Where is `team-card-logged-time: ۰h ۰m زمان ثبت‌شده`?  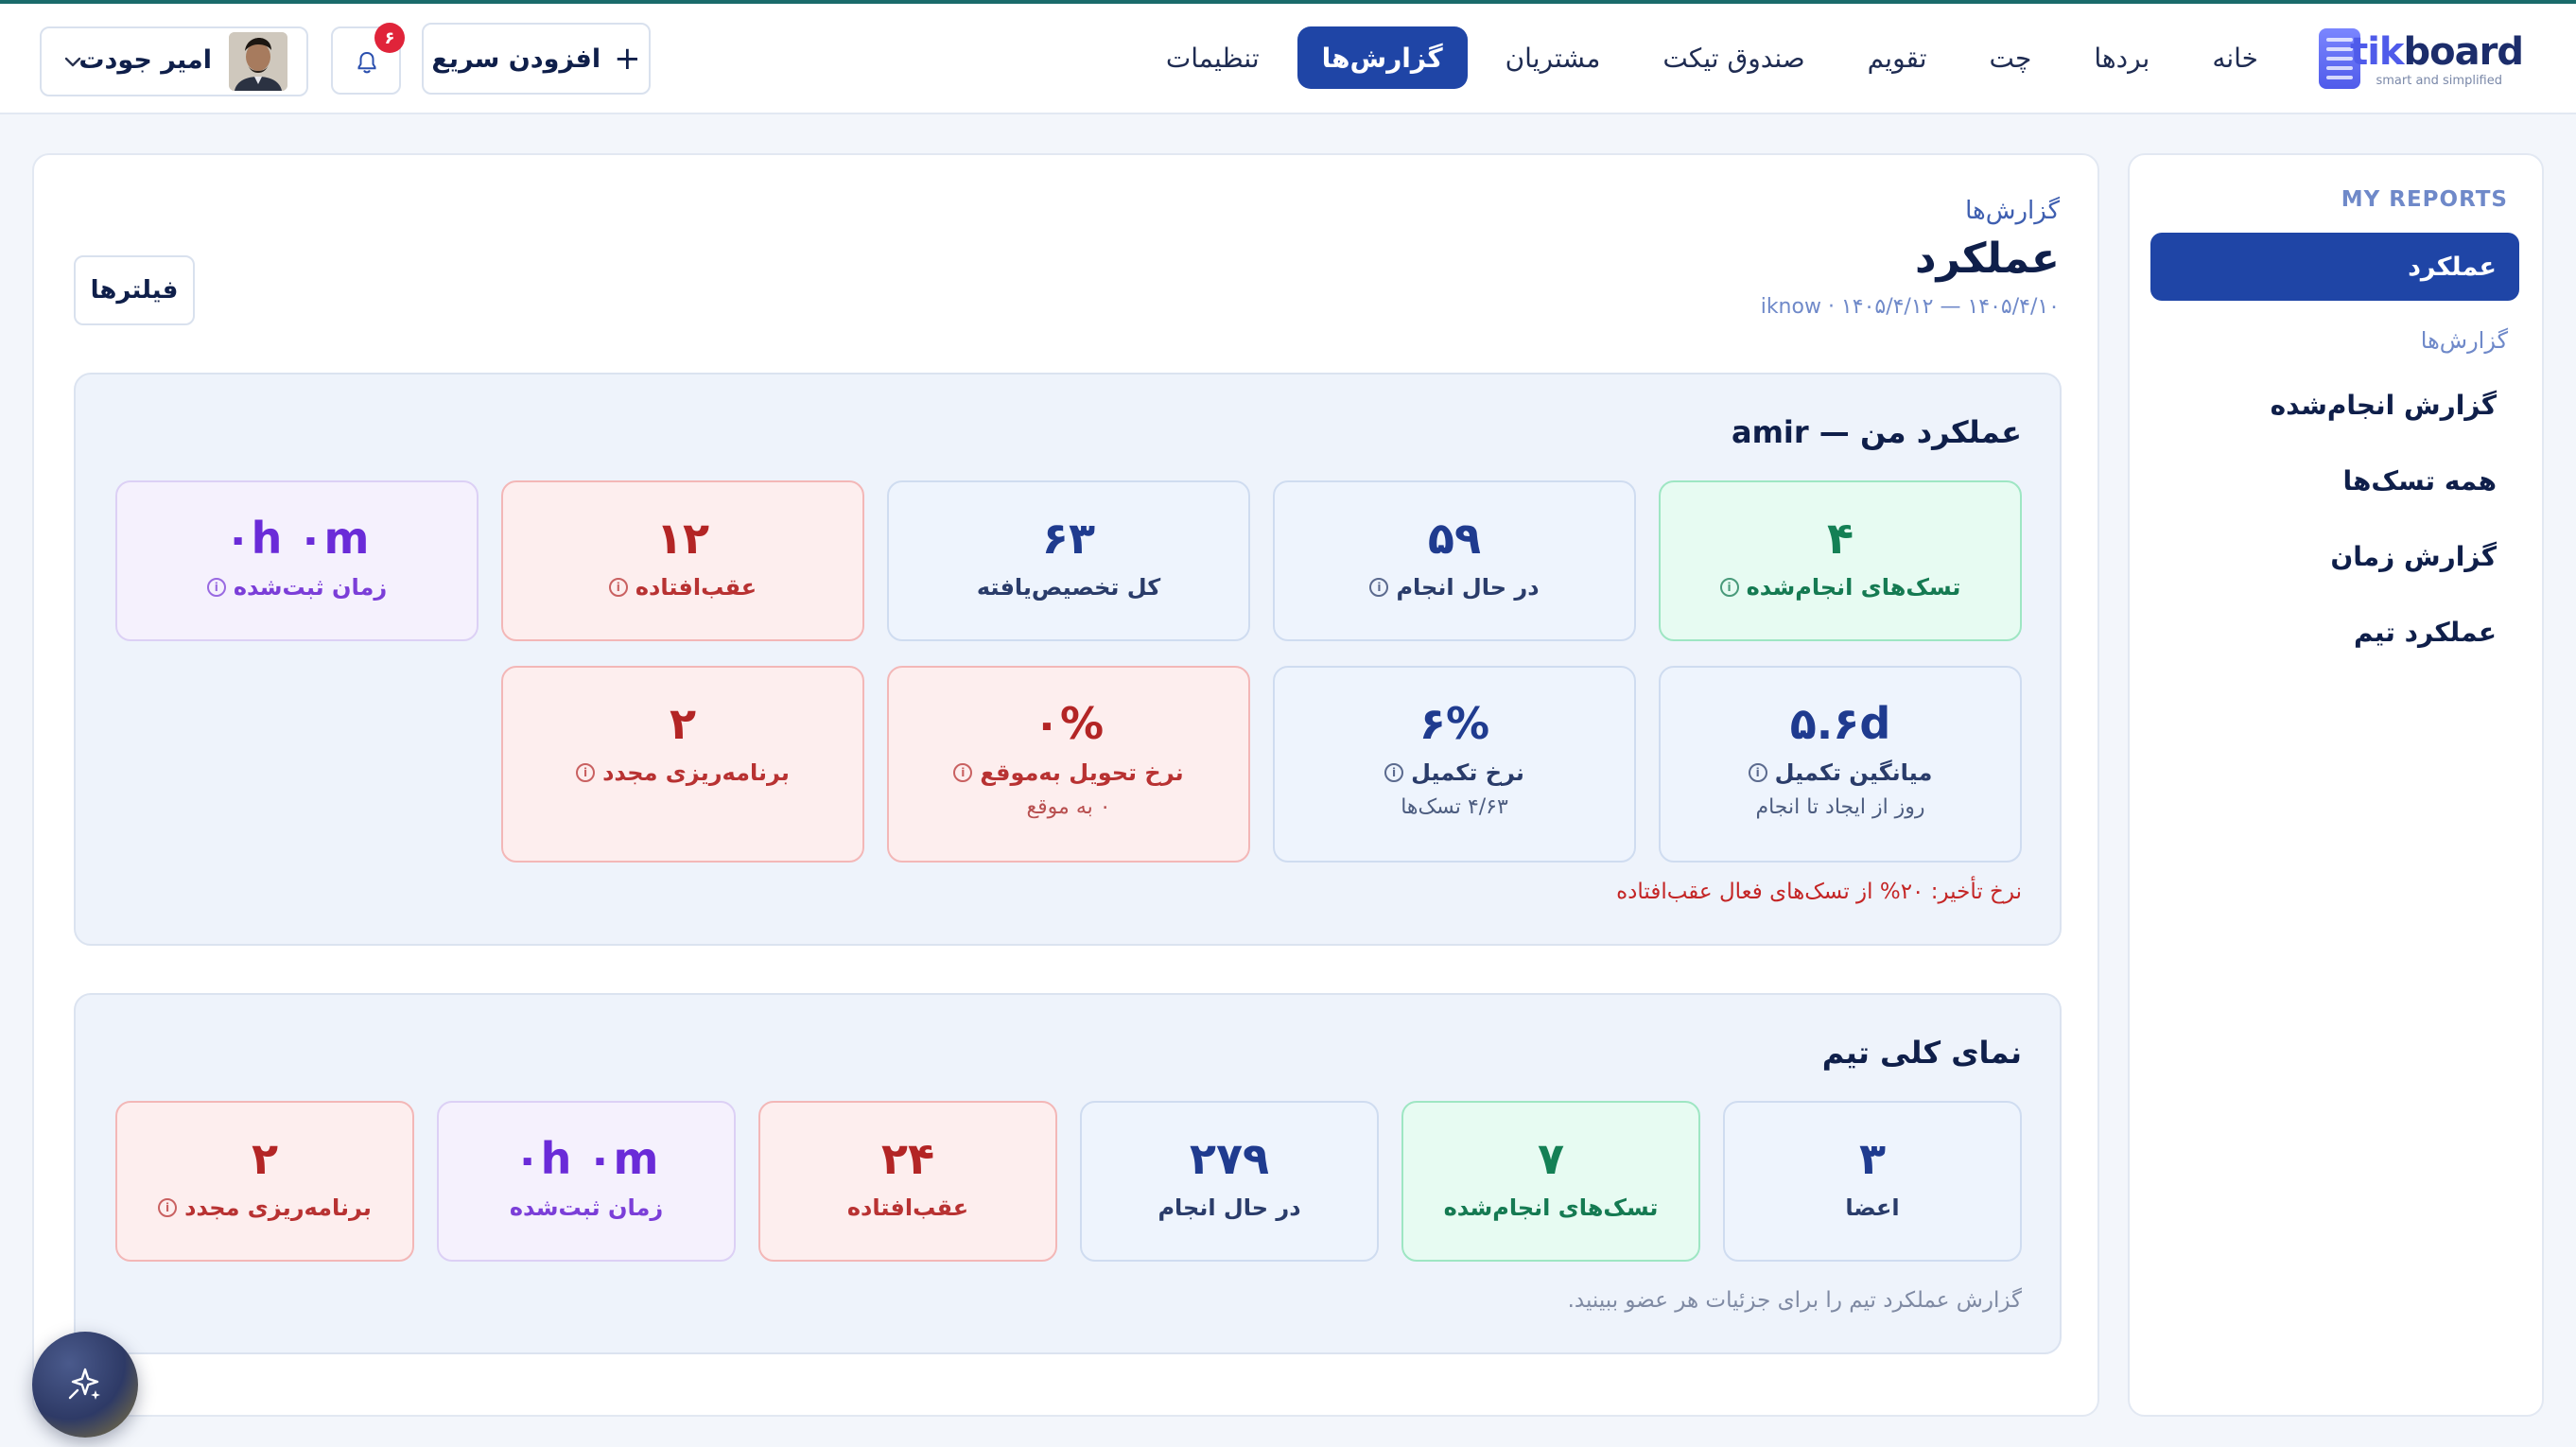
team-card-logged-time: ۰h ۰m زمان ثبت‌شده is located at coordinates (586, 1181).